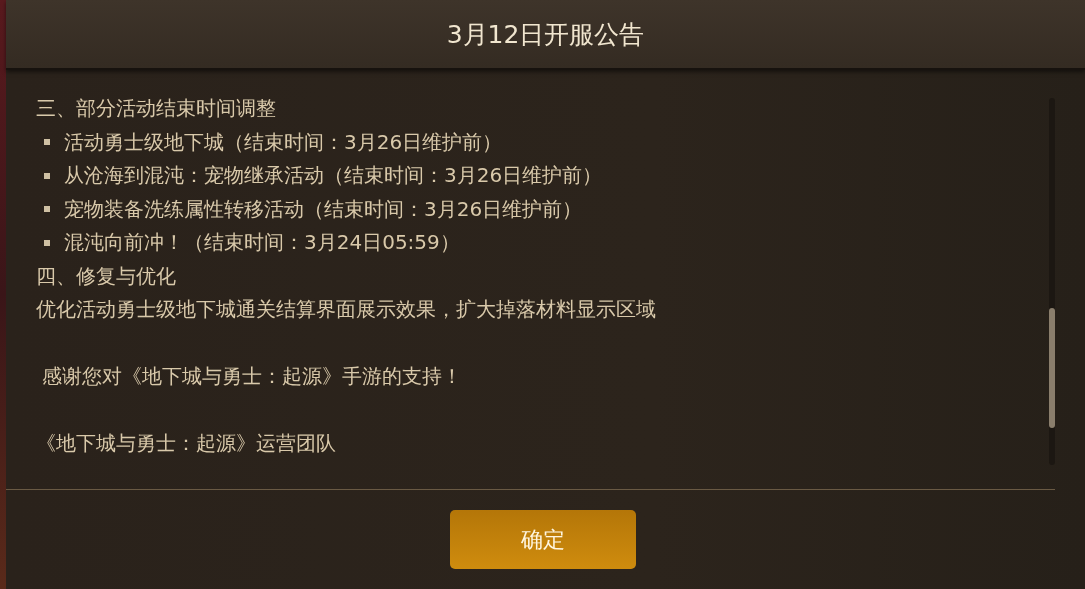 Image resolution: width=1085 pixels, height=589 pixels. What do you see at coordinates (1052, 368) in the screenshot?
I see `scroll-thumb` at bounding box center [1052, 368].